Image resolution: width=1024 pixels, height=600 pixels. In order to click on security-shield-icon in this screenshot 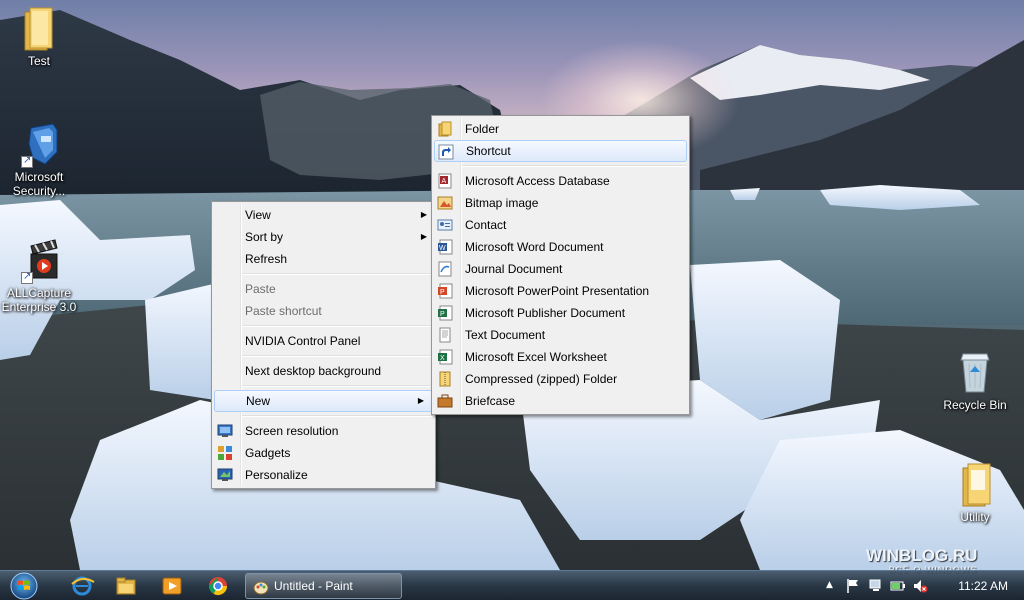, I will do `click(39, 145)`.